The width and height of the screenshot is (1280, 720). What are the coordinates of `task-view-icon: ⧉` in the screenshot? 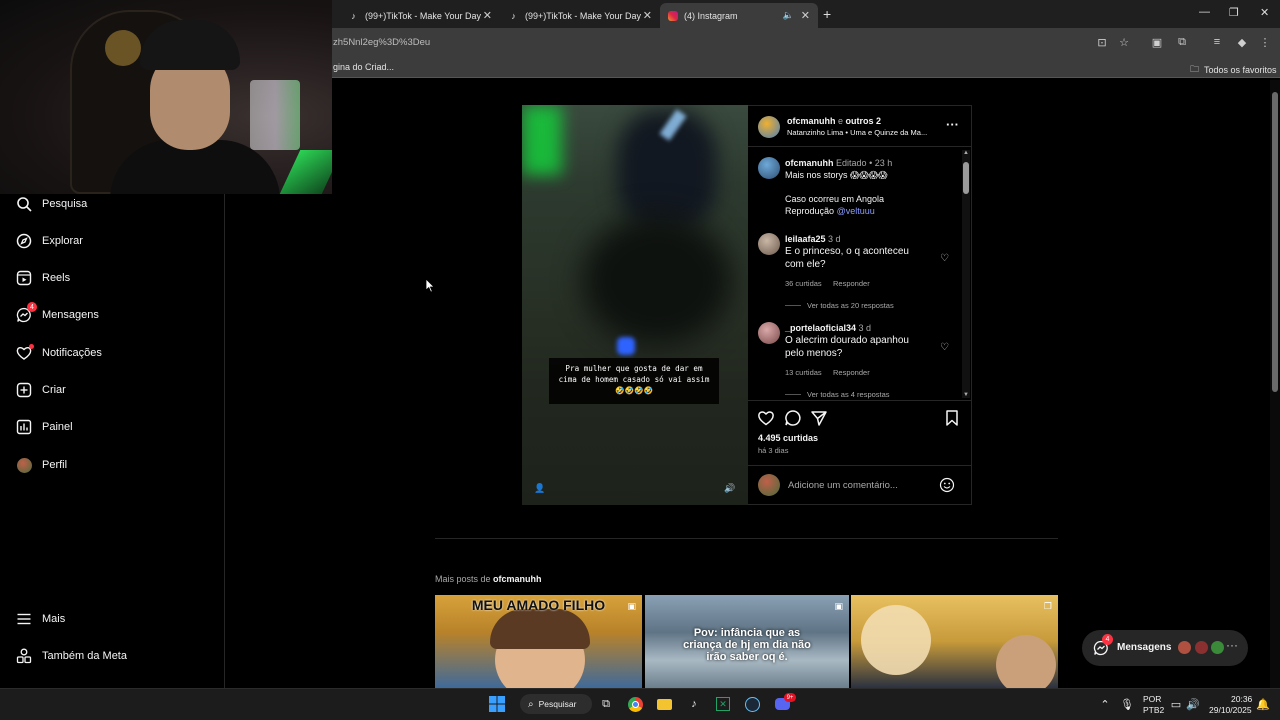 It's located at (606, 704).